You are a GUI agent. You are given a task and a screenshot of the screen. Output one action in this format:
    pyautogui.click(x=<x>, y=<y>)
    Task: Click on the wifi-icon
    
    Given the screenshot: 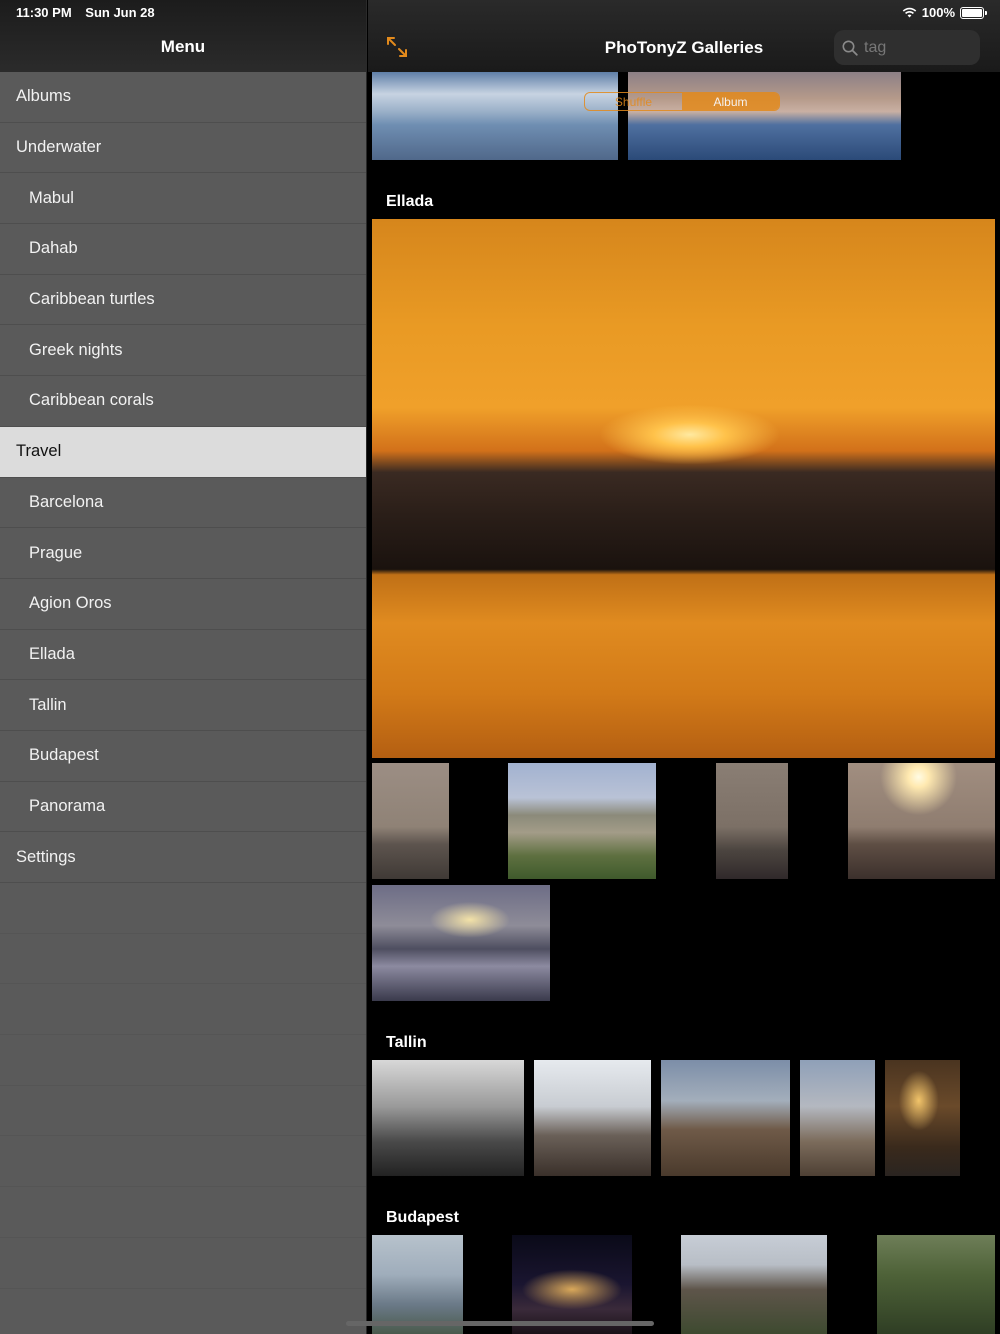 What is the action you would take?
    pyautogui.click(x=909, y=12)
    